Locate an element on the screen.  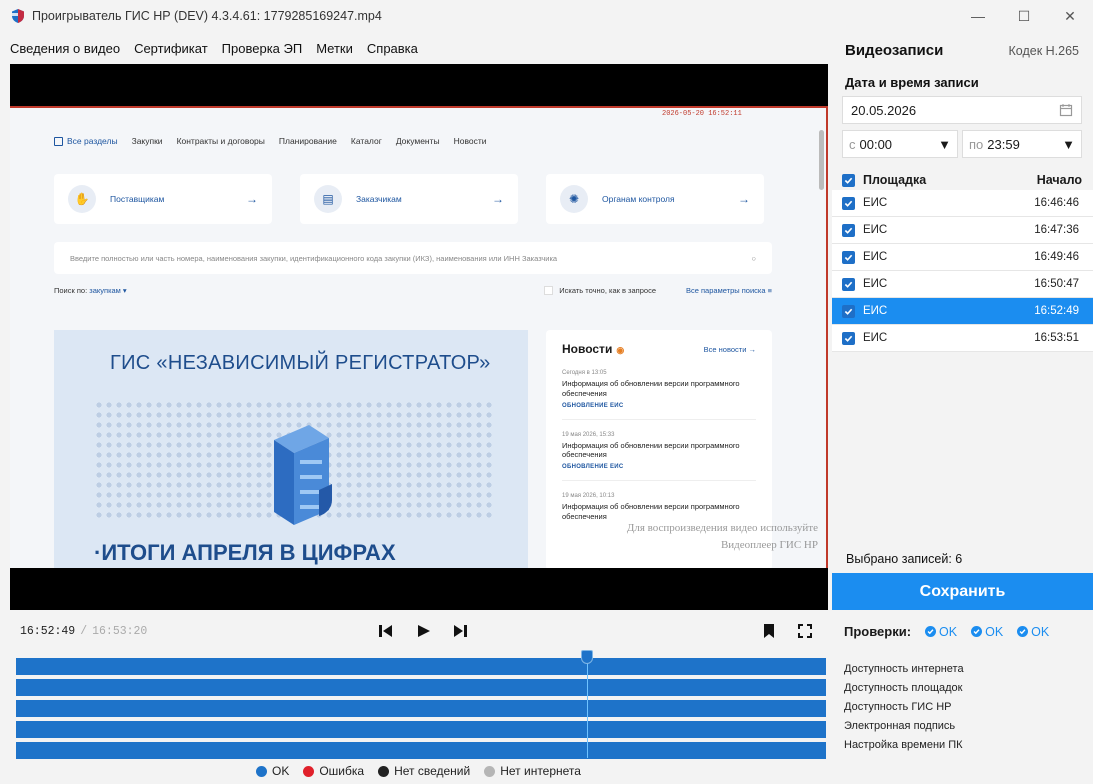
check-item: Доступность площадок is located at coordinates (903, 688).